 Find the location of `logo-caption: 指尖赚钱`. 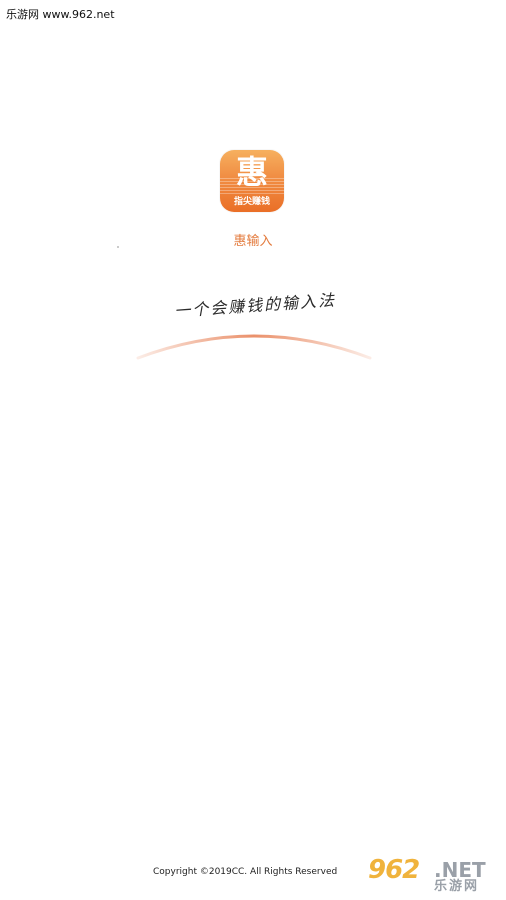

logo-caption: 指尖赚钱 is located at coordinates (251, 202).